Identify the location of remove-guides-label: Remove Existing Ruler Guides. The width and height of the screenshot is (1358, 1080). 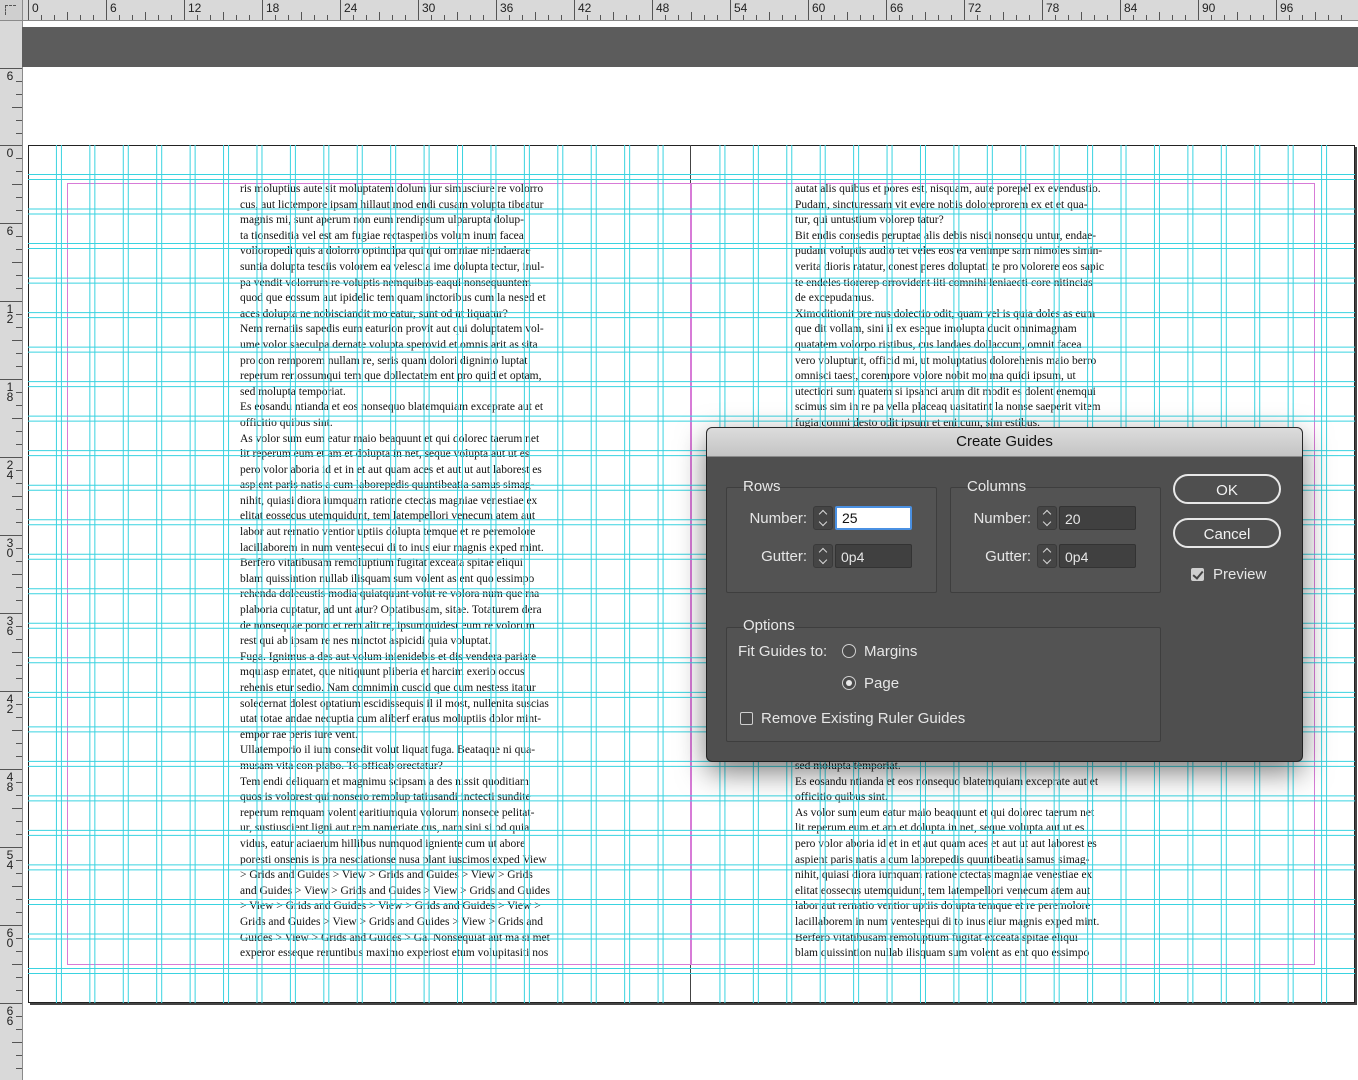
(863, 718).